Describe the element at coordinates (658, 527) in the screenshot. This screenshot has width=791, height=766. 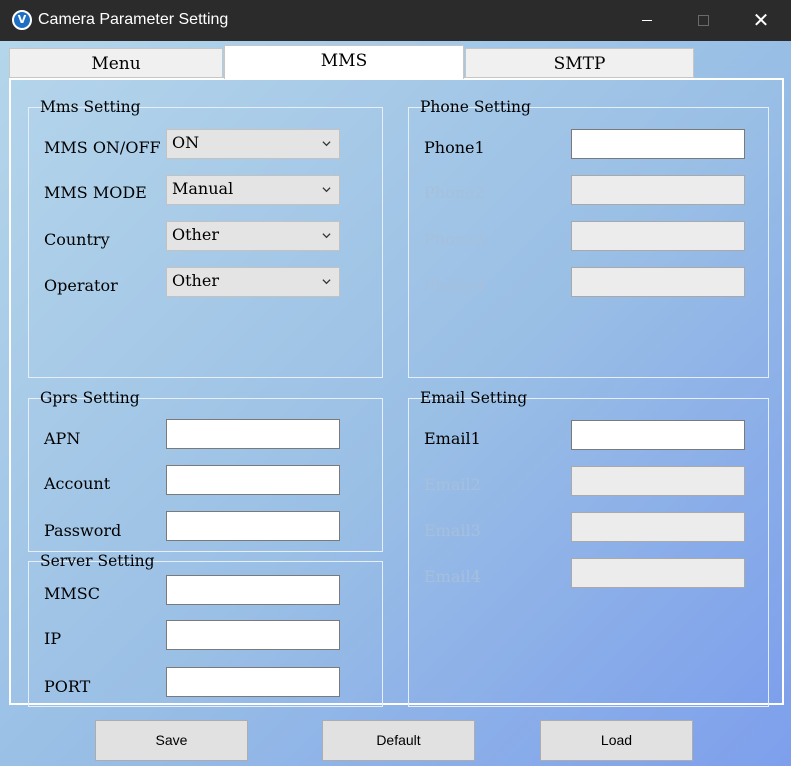
I see `email3-field` at that location.